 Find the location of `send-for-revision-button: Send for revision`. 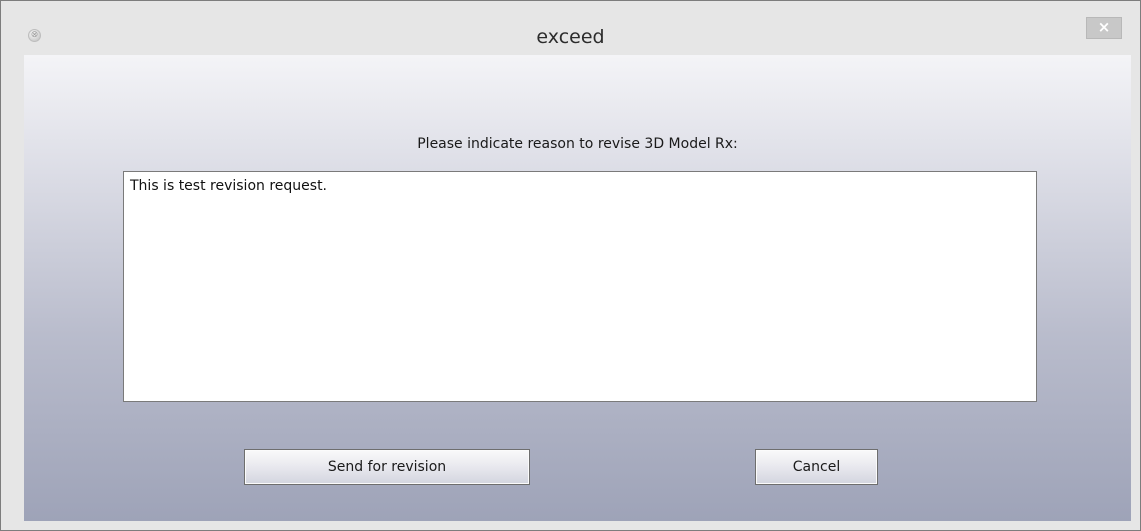

send-for-revision-button: Send for revision is located at coordinates (387, 467).